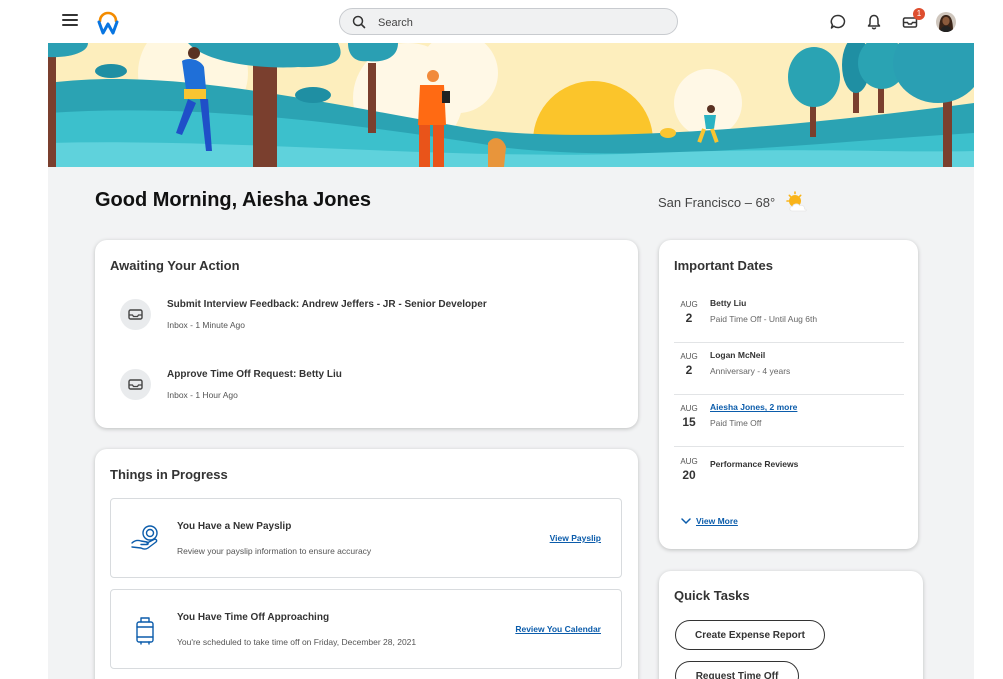  Describe the element at coordinates (717, 202) in the screenshot. I see `weather-text: San Francisco – 68°` at that location.